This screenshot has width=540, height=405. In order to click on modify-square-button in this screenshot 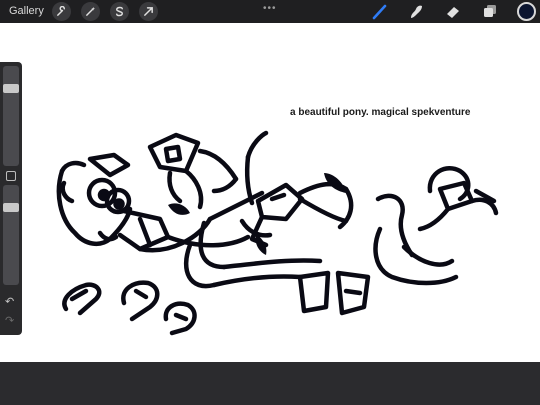, I will do `click(11, 176)`.